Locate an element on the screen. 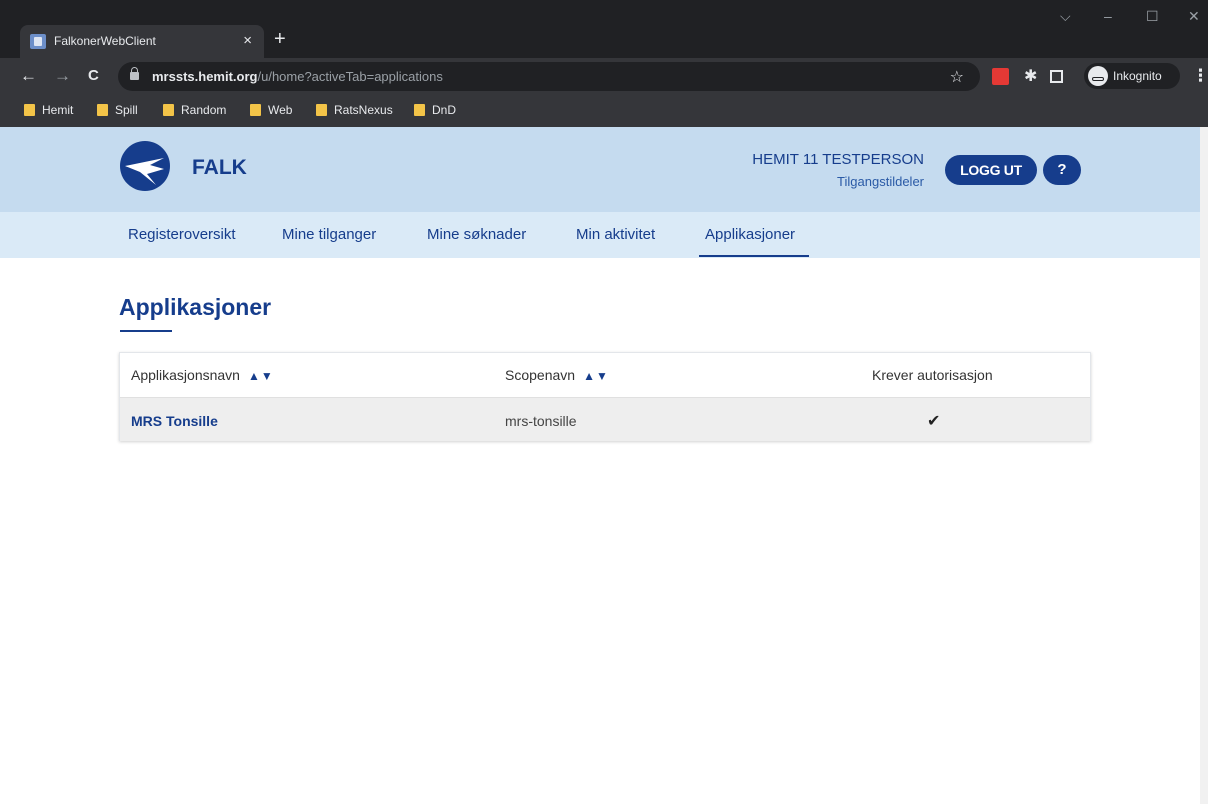  lock-icon is located at coordinates (134, 73).